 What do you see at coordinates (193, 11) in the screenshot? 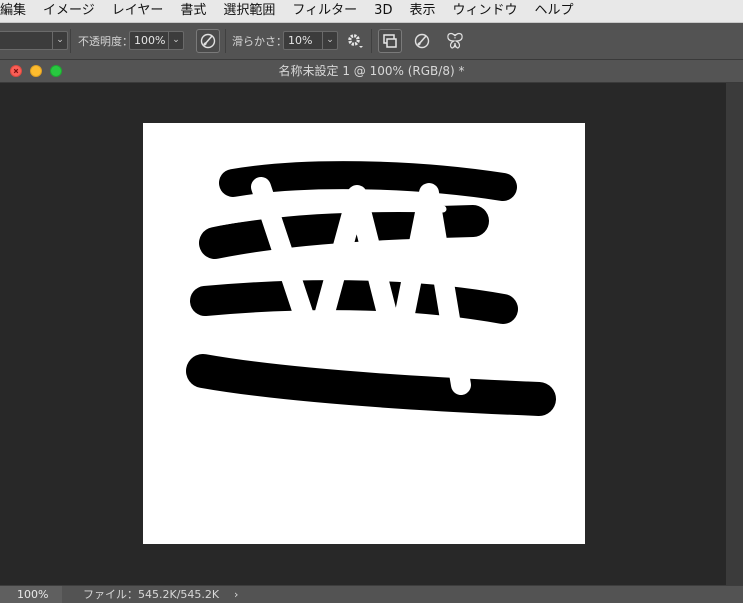
I see `menu-type: 書式` at bounding box center [193, 11].